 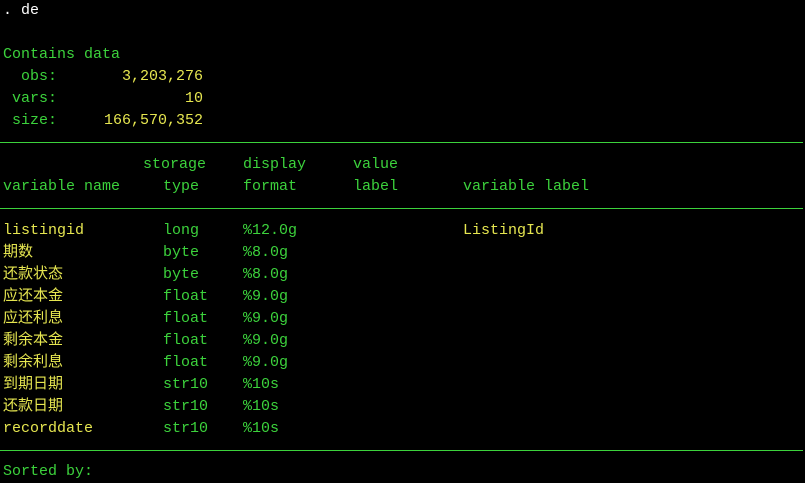 What do you see at coordinates (33, 340) in the screenshot?
I see `variable-name: 剩余本金` at bounding box center [33, 340].